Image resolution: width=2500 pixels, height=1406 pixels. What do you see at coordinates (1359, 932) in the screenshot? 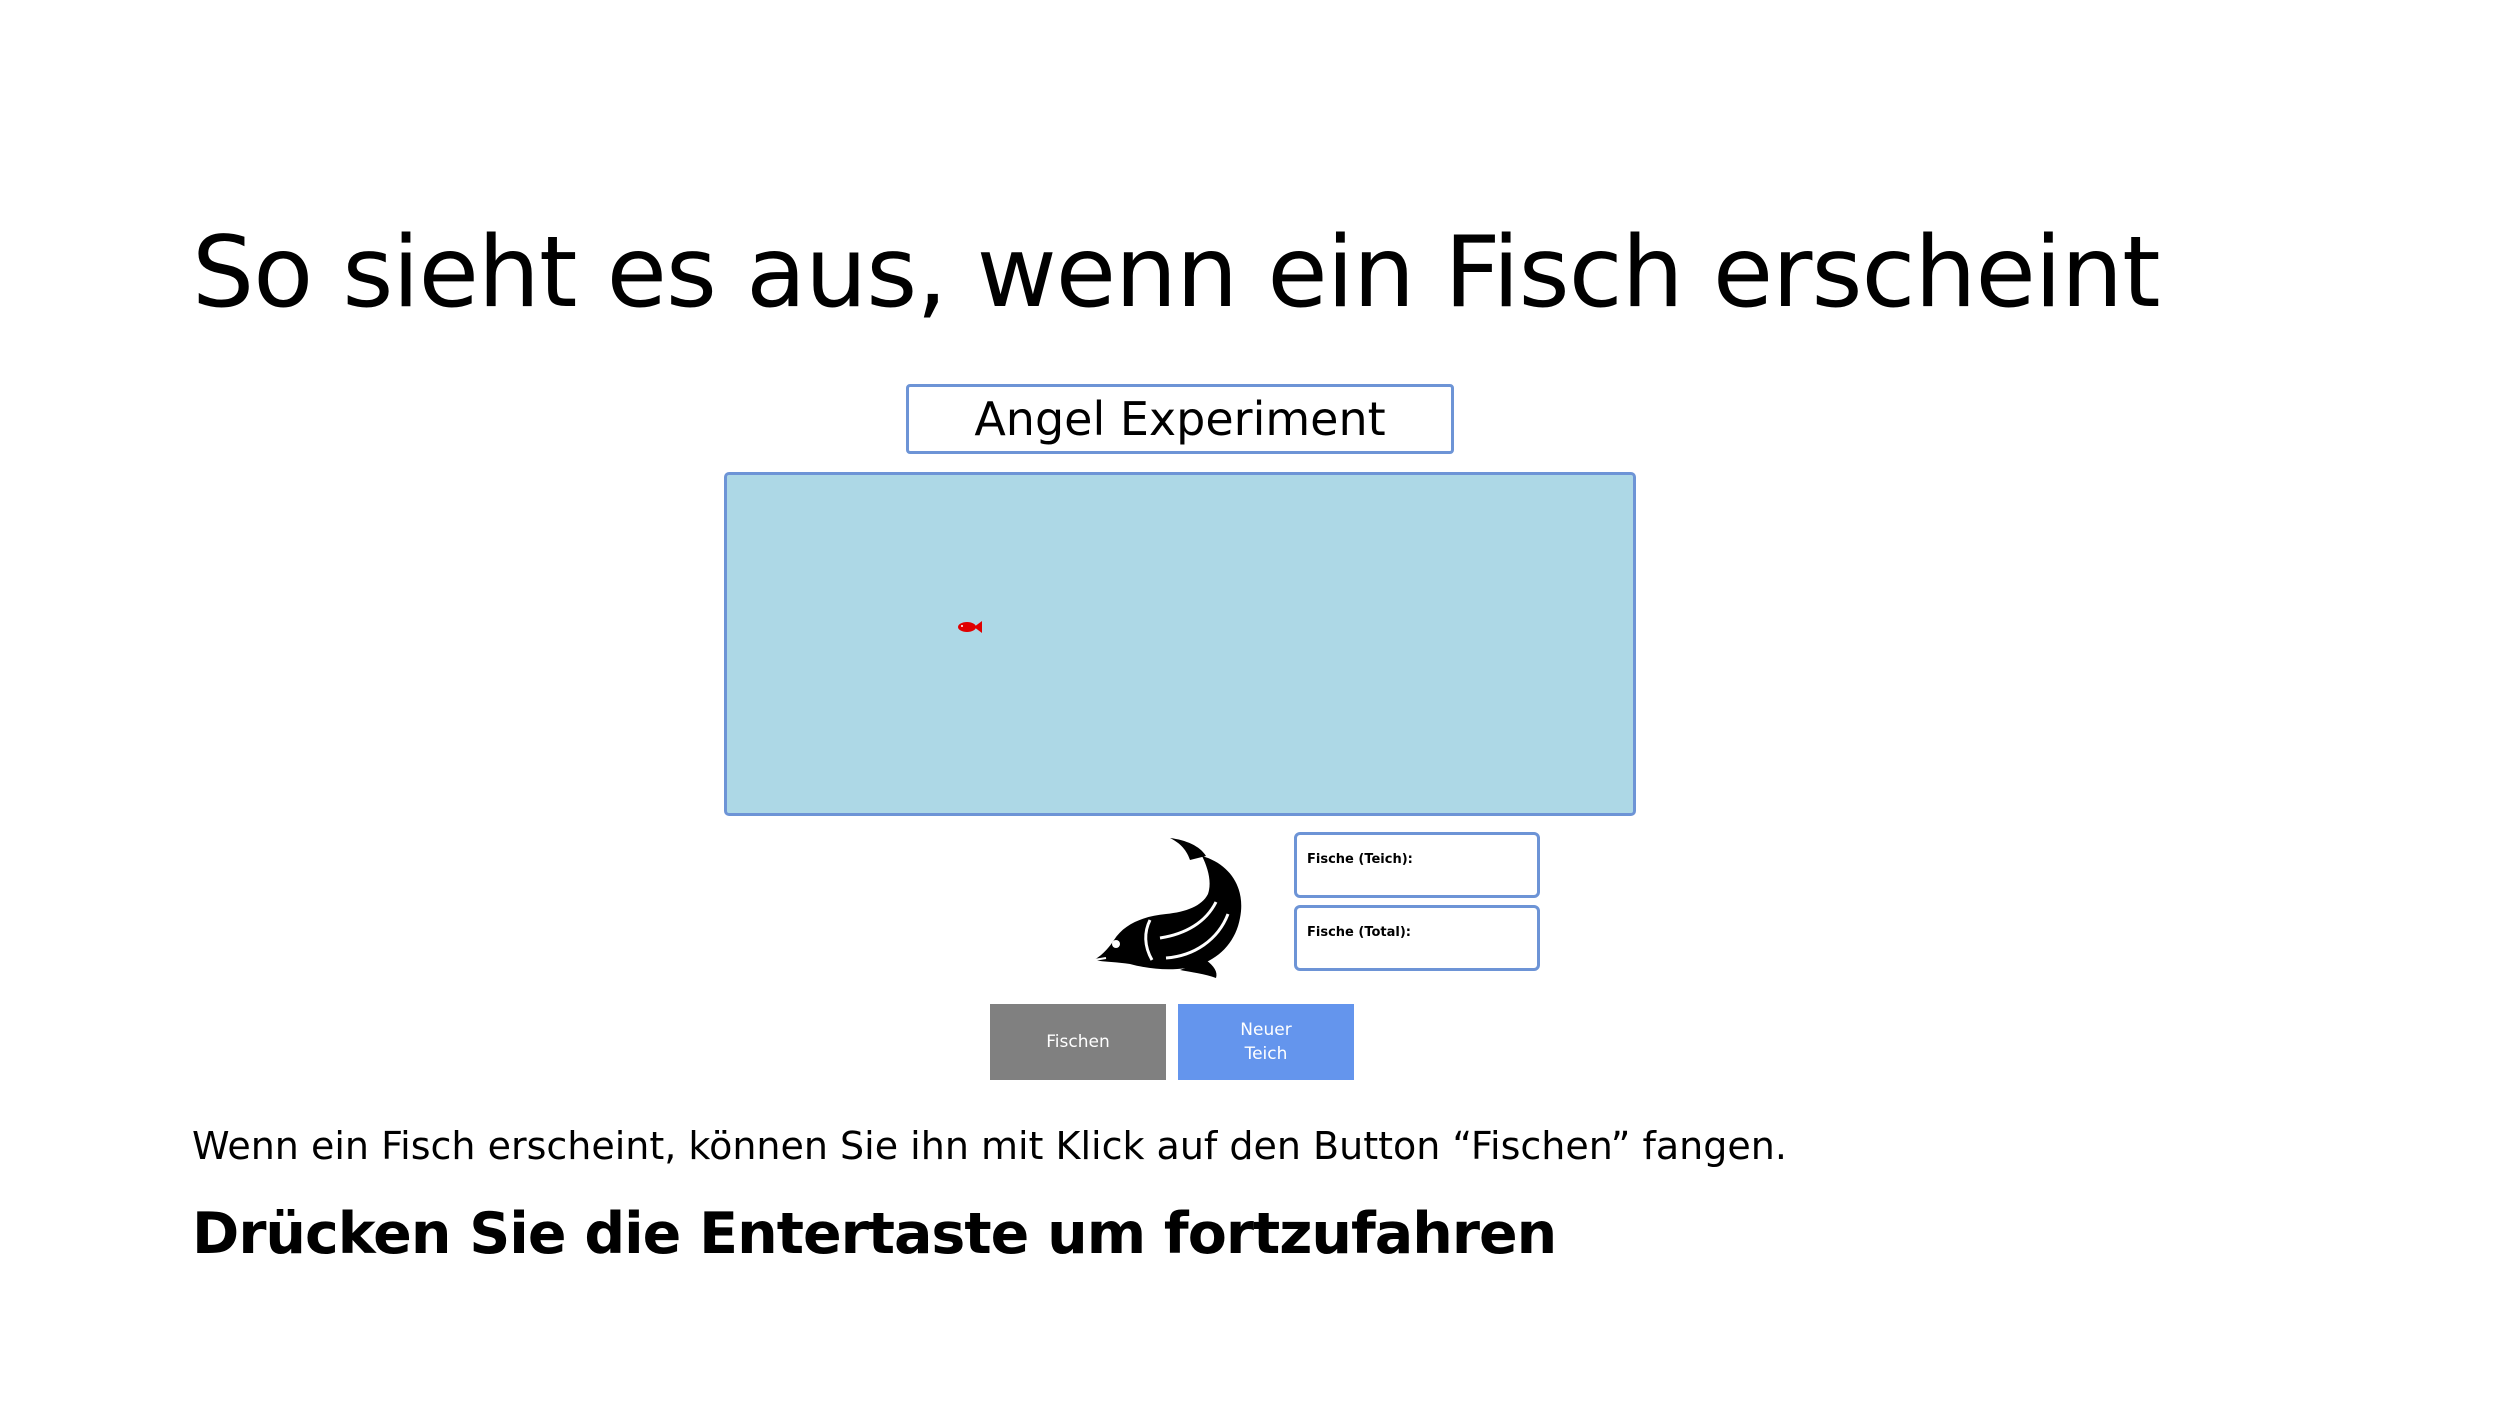
I see `counter-total-label: Fische (Total):` at bounding box center [1359, 932].